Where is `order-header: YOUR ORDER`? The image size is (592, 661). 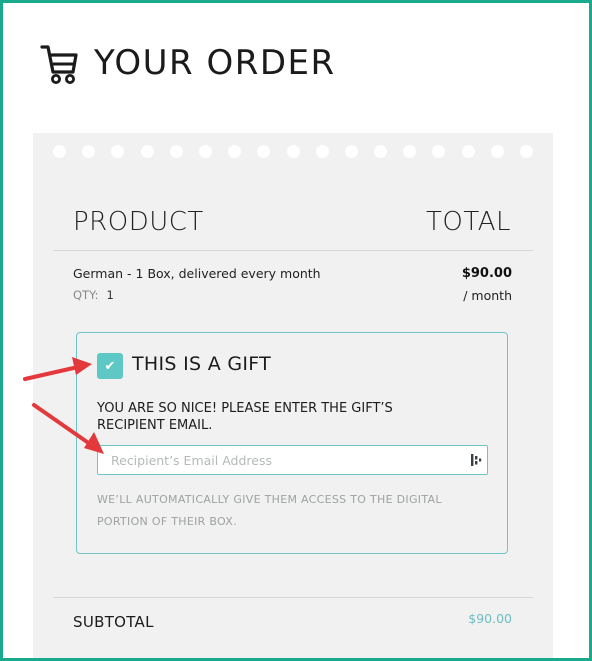 order-header: YOUR ORDER is located at coordinates (188, 63).